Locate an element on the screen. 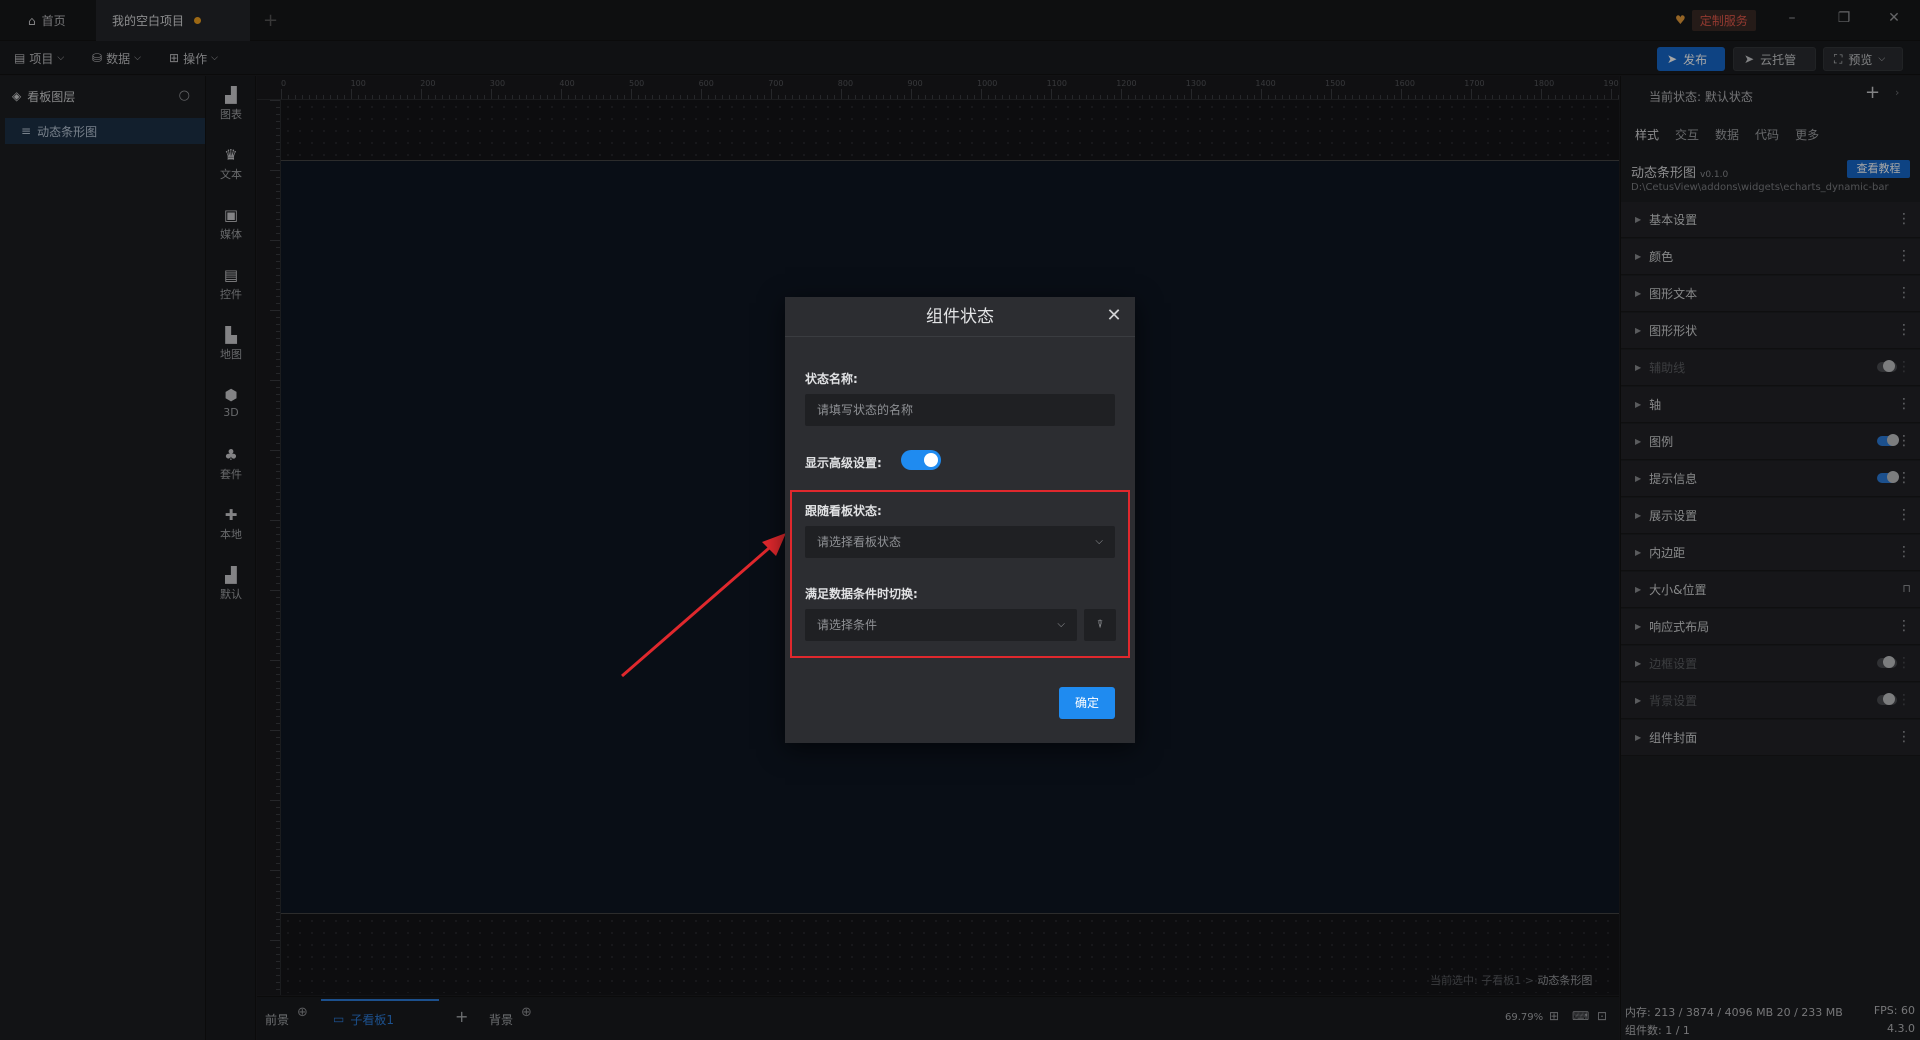  state-name-label: 状态名称: is located at coordinates (831, 379).